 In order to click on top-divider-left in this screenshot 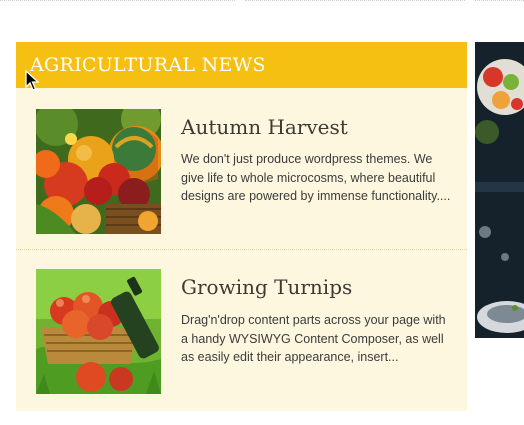, I will do `click(117, 1)`.